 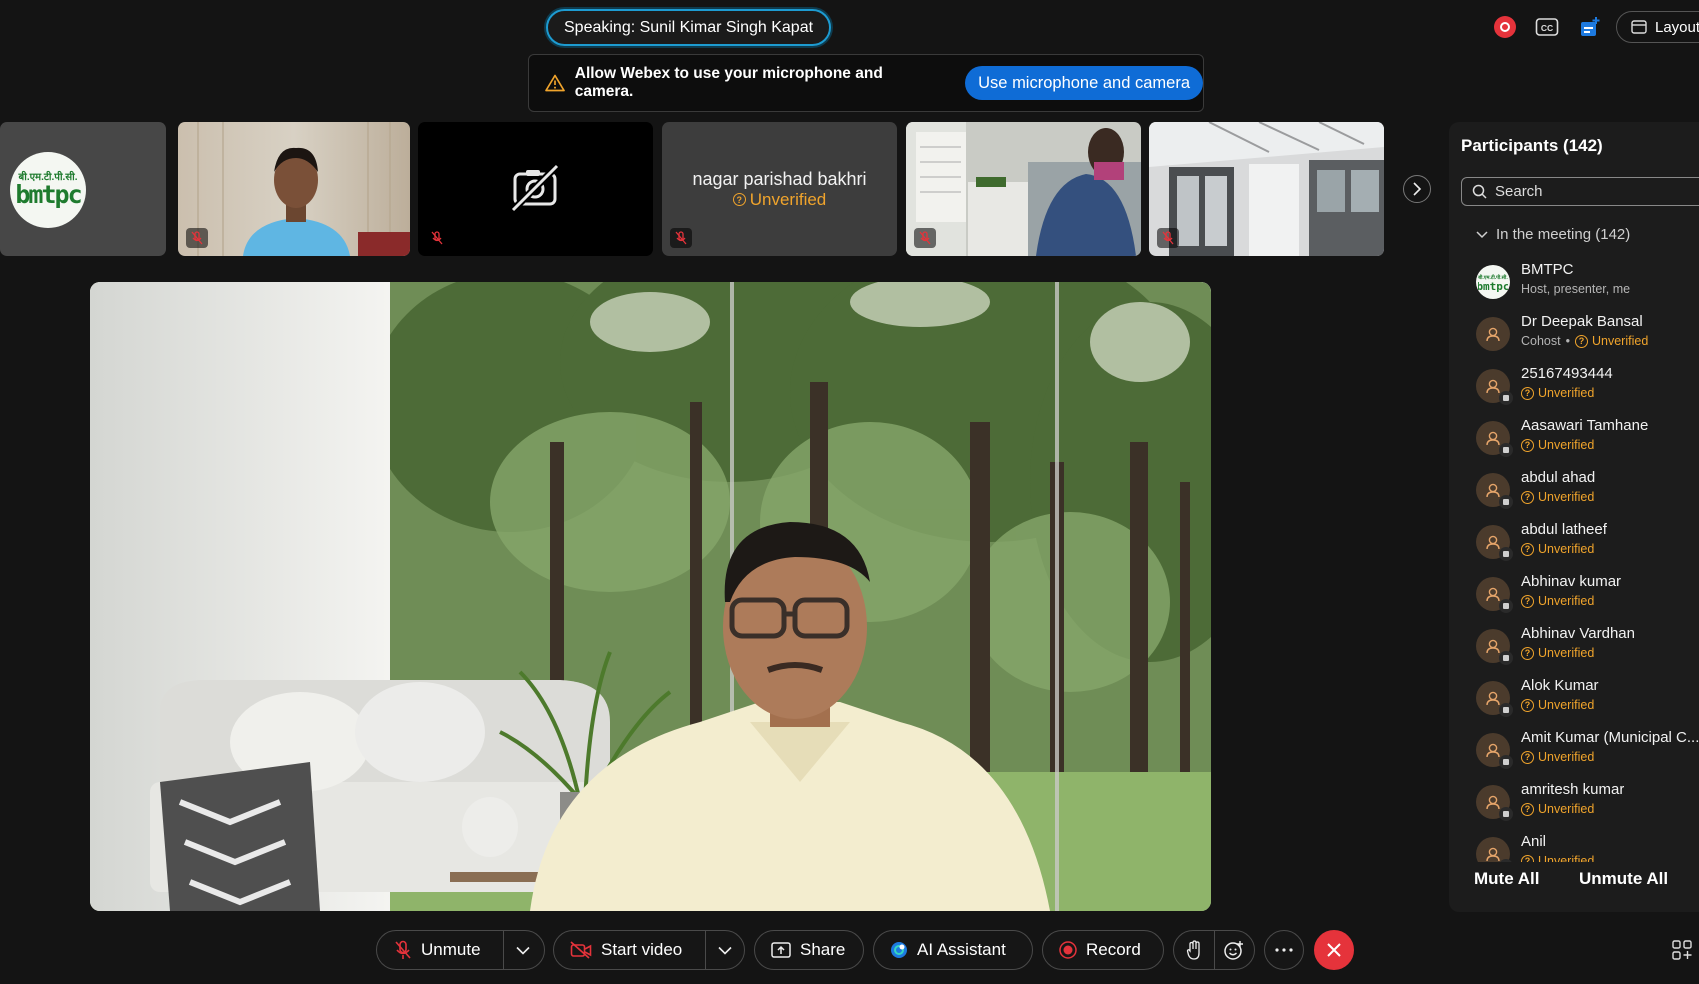 What do you see at coordinates (1563, 234) in the screenshot?
I see `section-label: In the meeting (142)` at bounding box center [1563, 234].